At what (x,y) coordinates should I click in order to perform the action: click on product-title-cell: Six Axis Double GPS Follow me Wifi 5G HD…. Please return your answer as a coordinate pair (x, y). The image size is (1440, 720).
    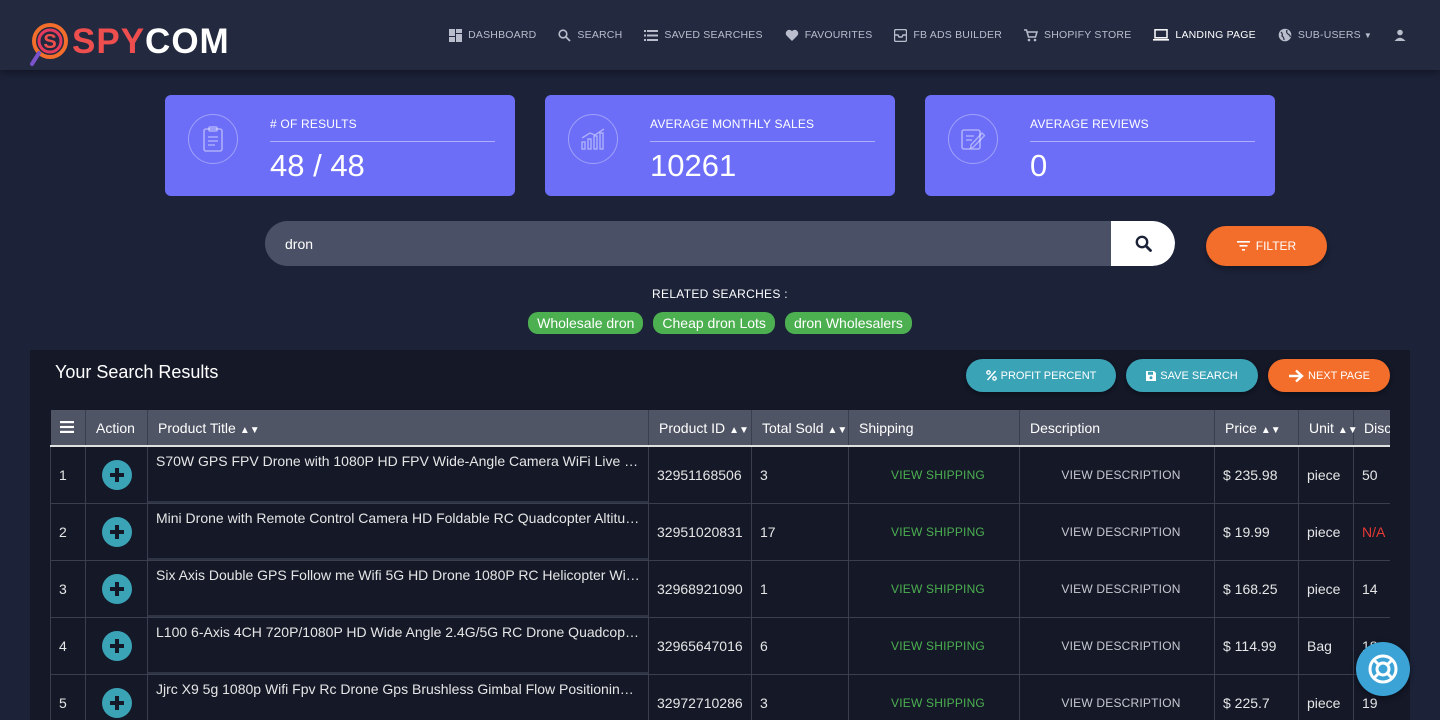
    Looking at the image, I should click on (398, 588).